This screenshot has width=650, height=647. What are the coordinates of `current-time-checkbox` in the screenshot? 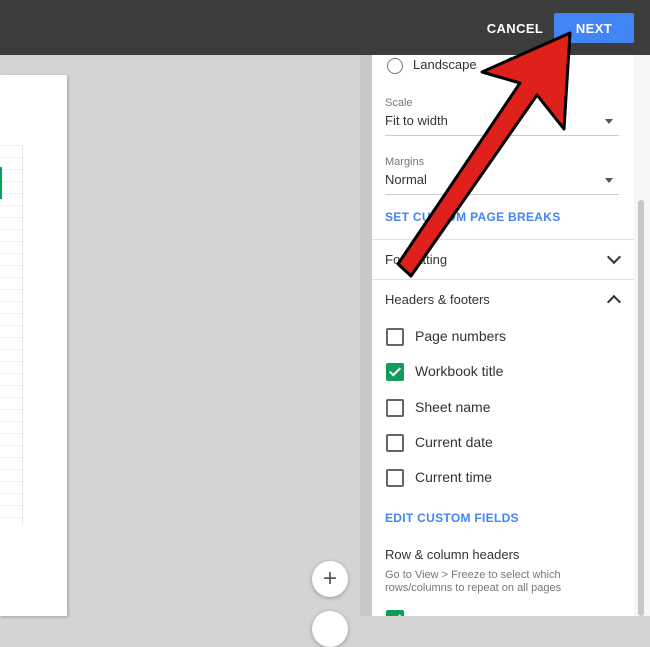 It's located at (395, 478).